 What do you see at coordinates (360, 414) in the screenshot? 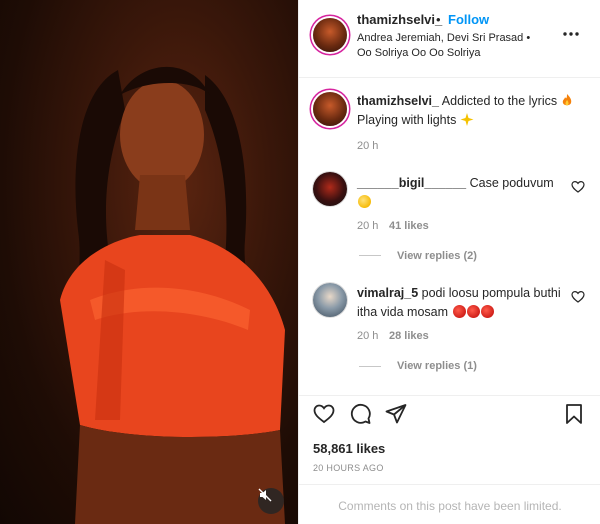
I see `comment-icon` at bounding box center [360, 414].